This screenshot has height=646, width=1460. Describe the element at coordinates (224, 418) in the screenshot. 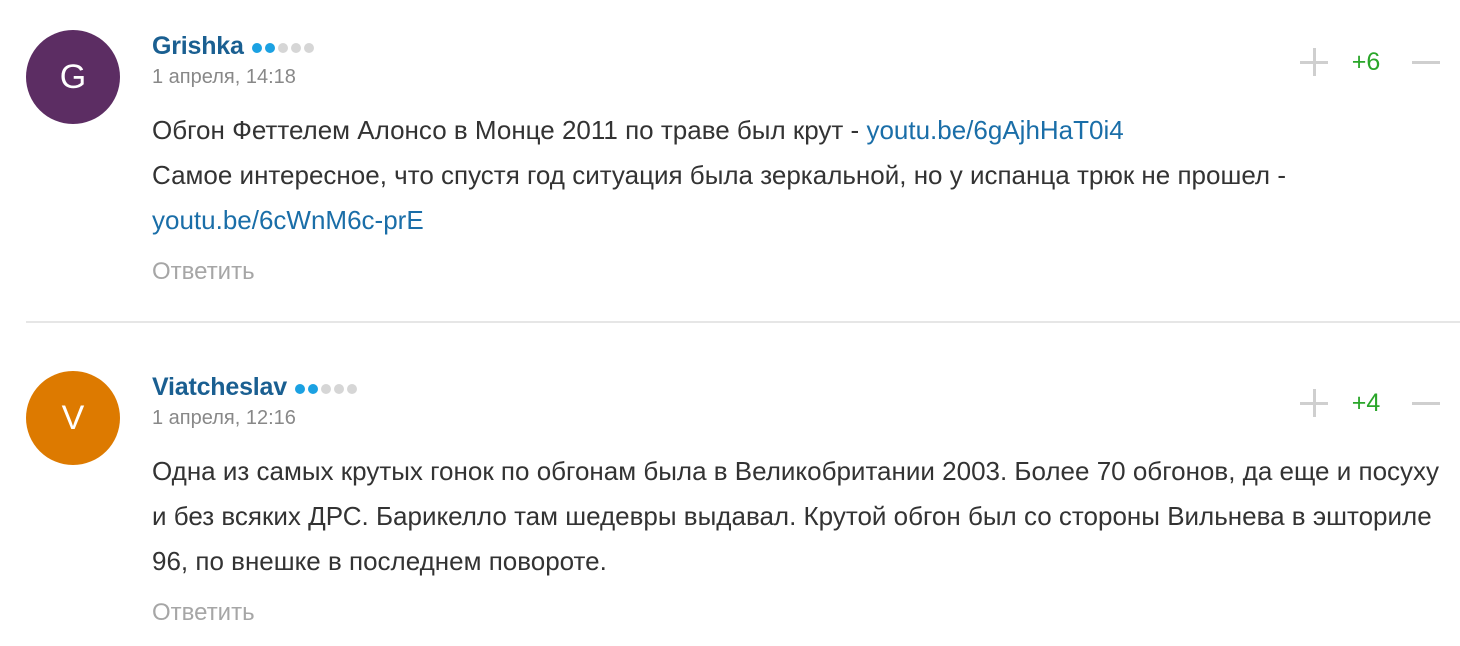

I see `comment-date: 1 апреля, 12:16` at that location.